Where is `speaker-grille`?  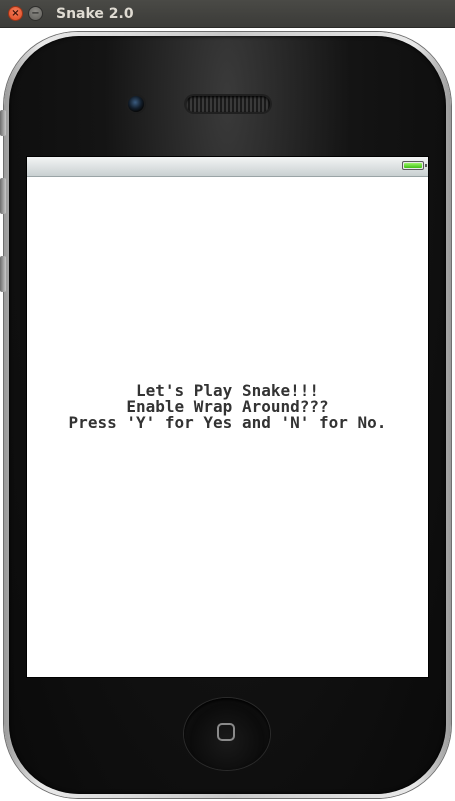
speaker-grille is located at coordinates (228, 104).